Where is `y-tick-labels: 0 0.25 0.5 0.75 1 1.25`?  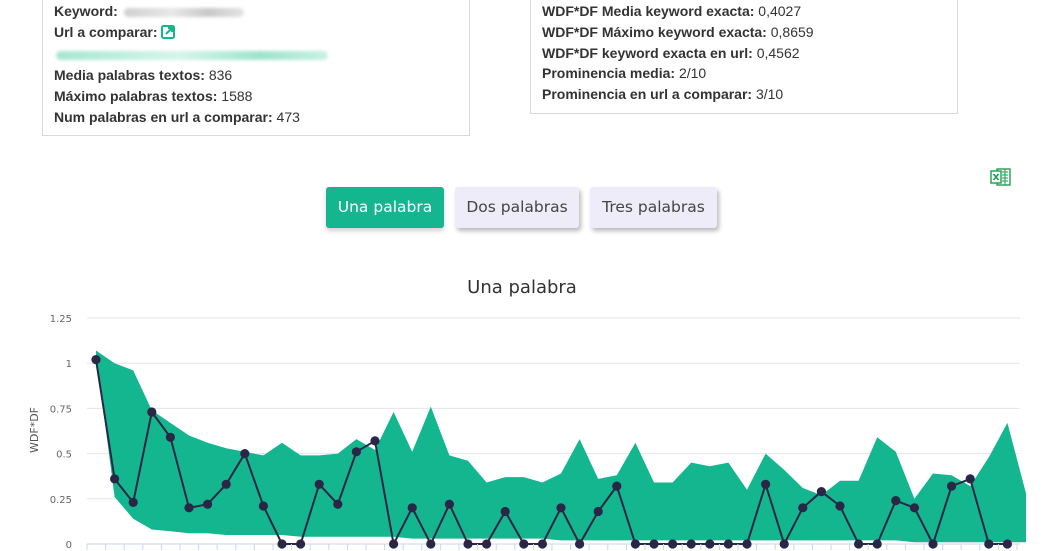 y-tick-labels: 0 0.25 0.5 0.75 1 1.25 is located at coordinates (61, 432).